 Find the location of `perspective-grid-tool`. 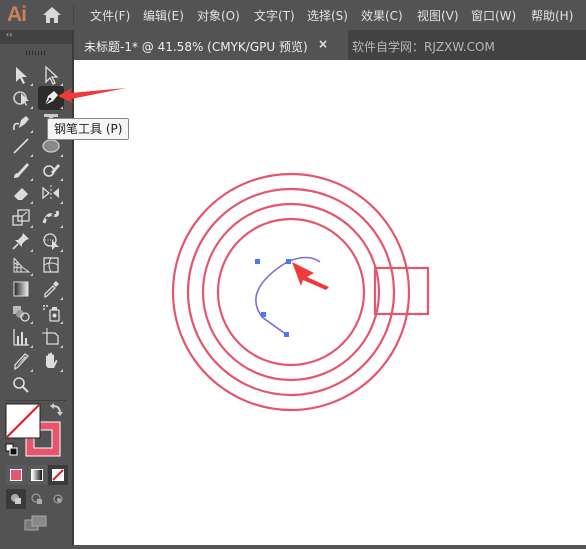

perspective-grid-tool is located at coordinates (21, 265).